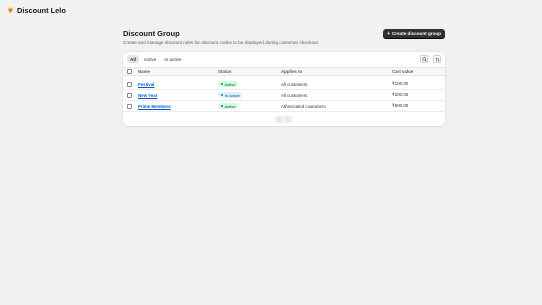  I want to click on status-badge: In Active, so click(230, 95).